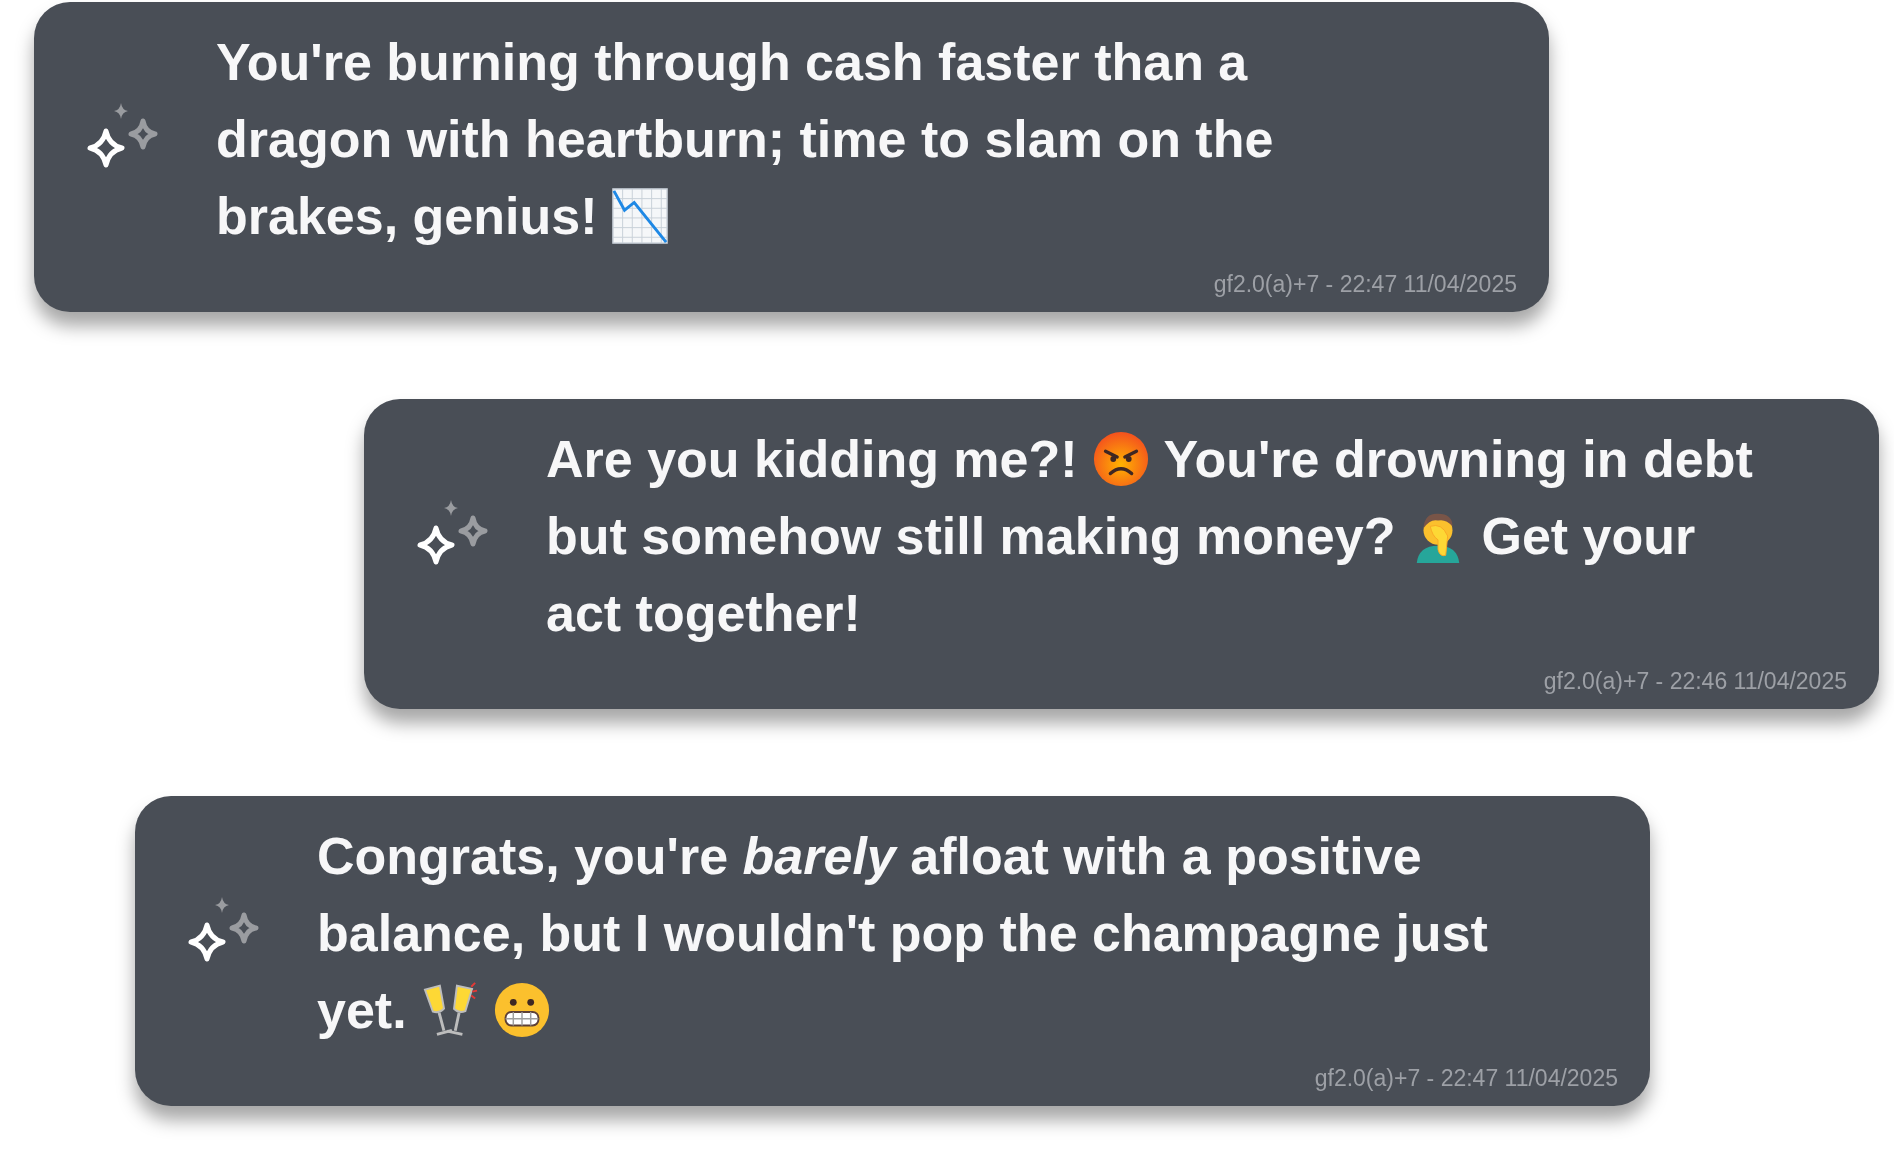 This screenshot has height=1153, width=1894. What do you see at coordinates (703, 613) in the screenshot?
I see `message-text: act together!` at bounding box center [703, 613].